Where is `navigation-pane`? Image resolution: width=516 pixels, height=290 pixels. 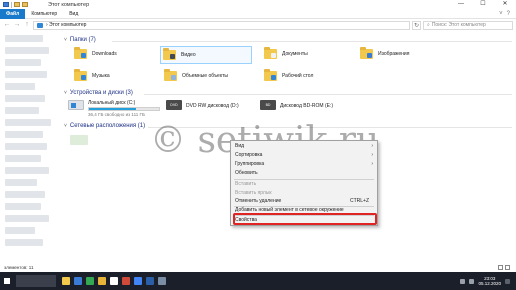
navigation-pane is located at coordinates (30, 147).